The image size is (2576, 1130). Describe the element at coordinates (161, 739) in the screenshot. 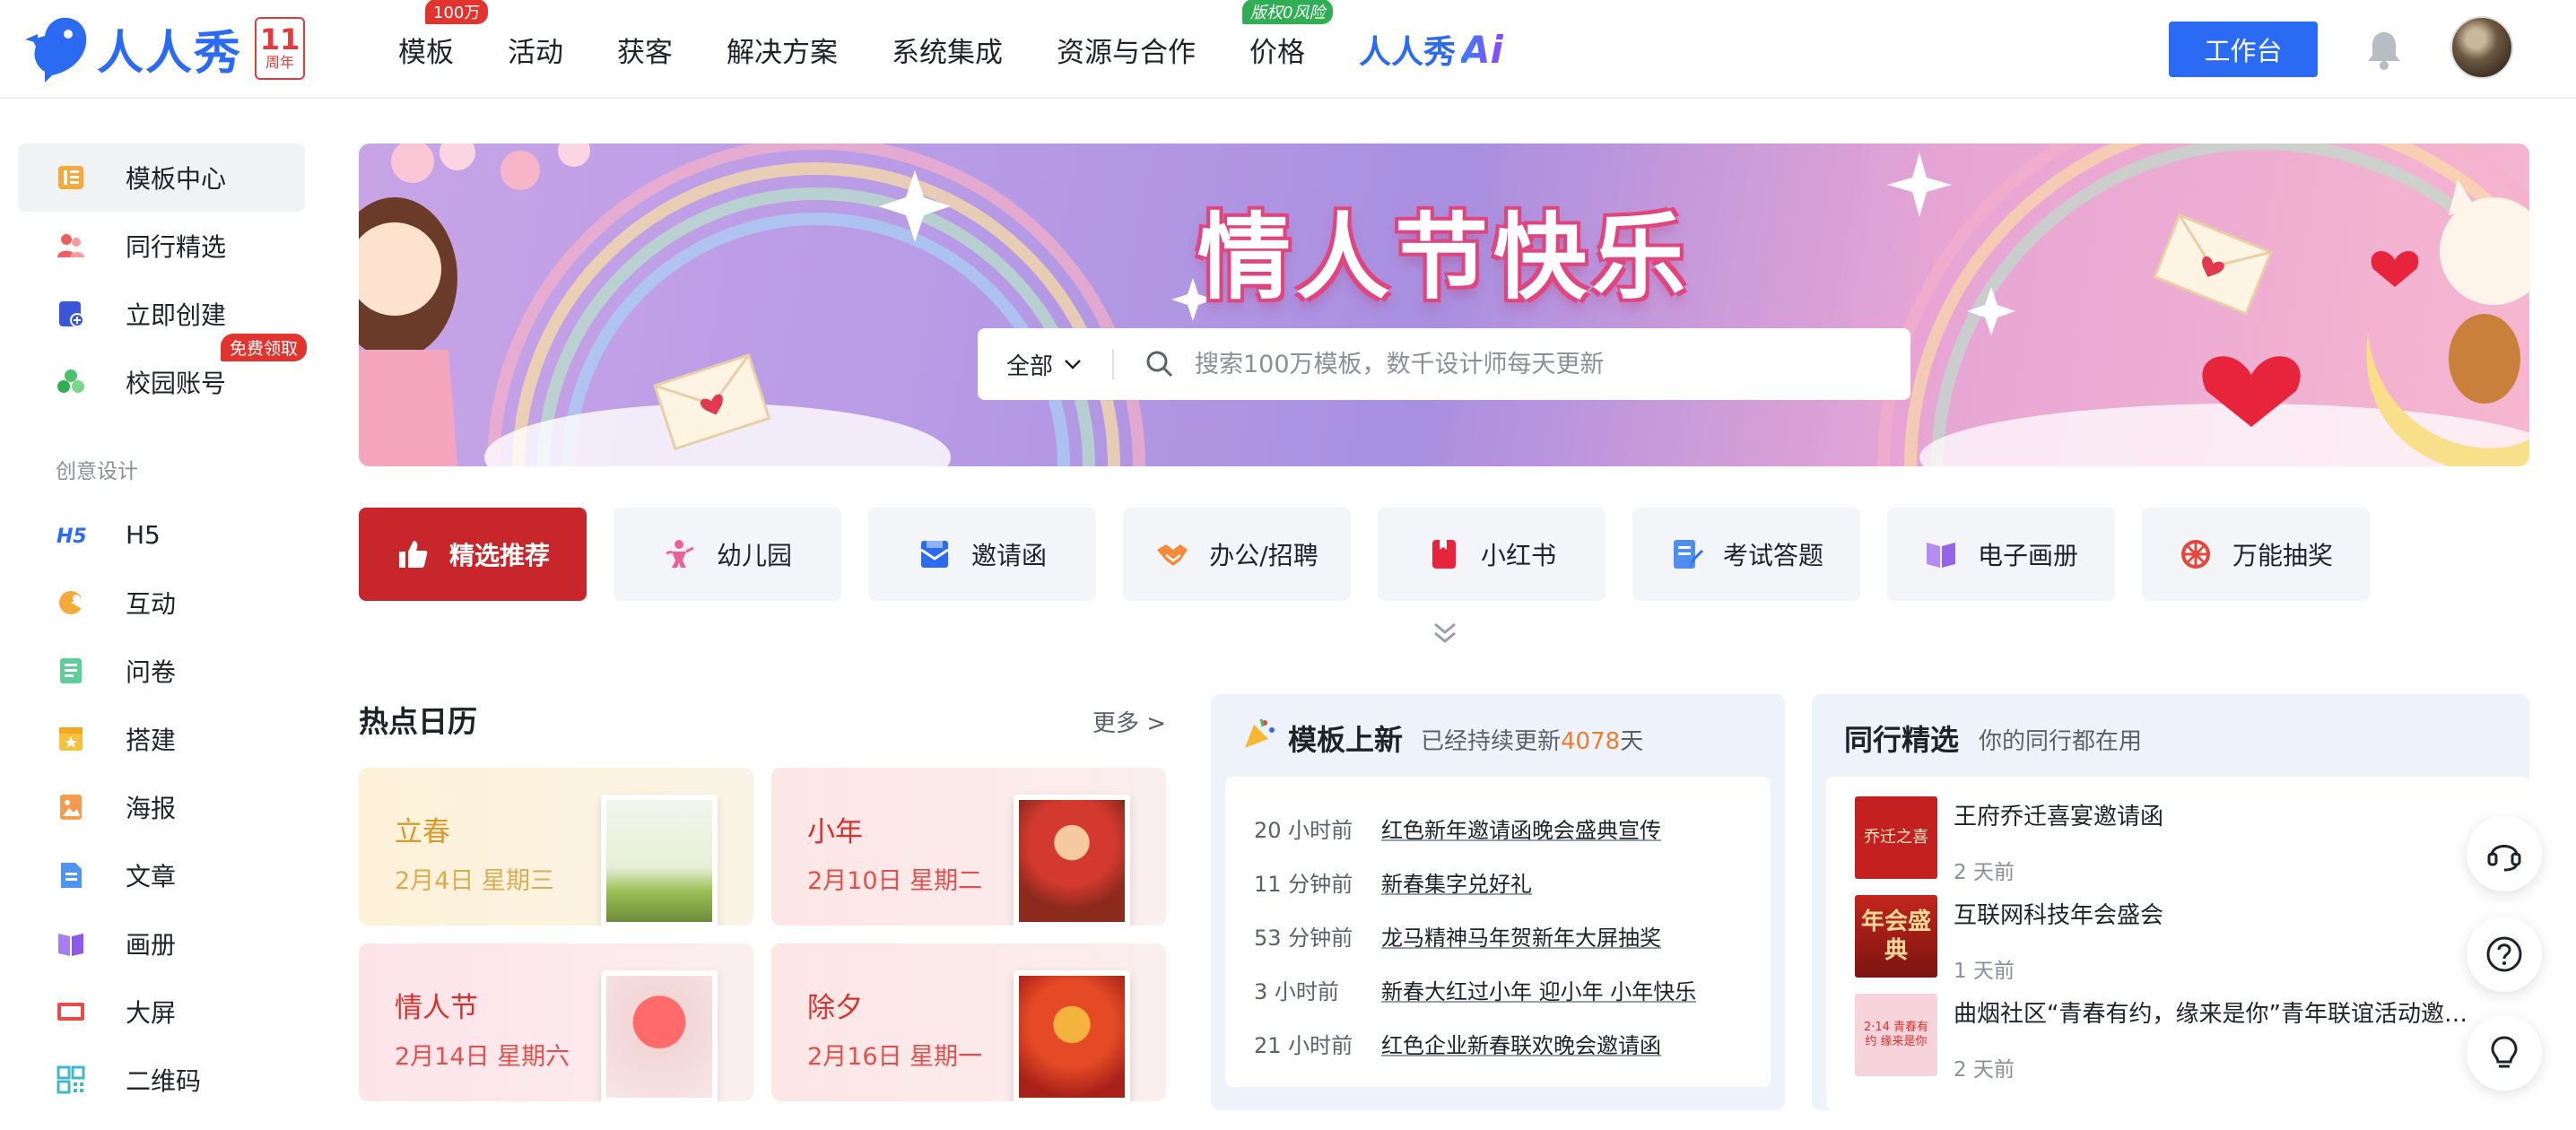

I see `sidebar-item-build: 搭建` at that location.